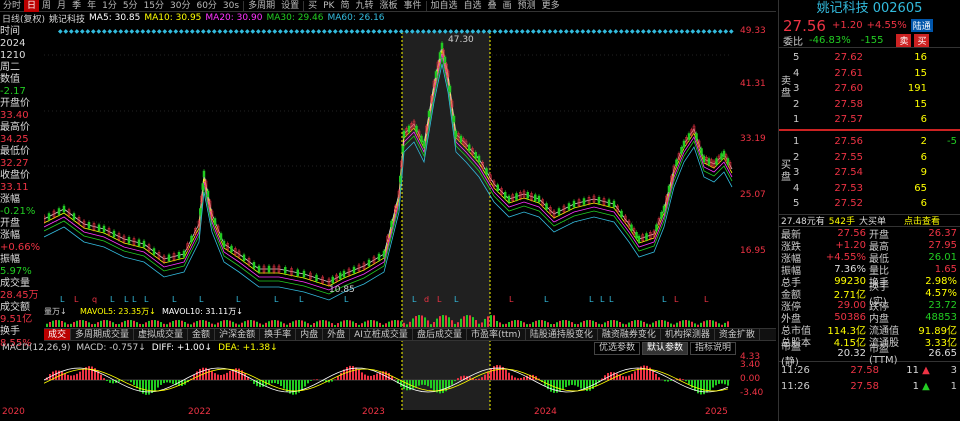  I want to click on volume-tab: 沪深金额, so click(238, 334).